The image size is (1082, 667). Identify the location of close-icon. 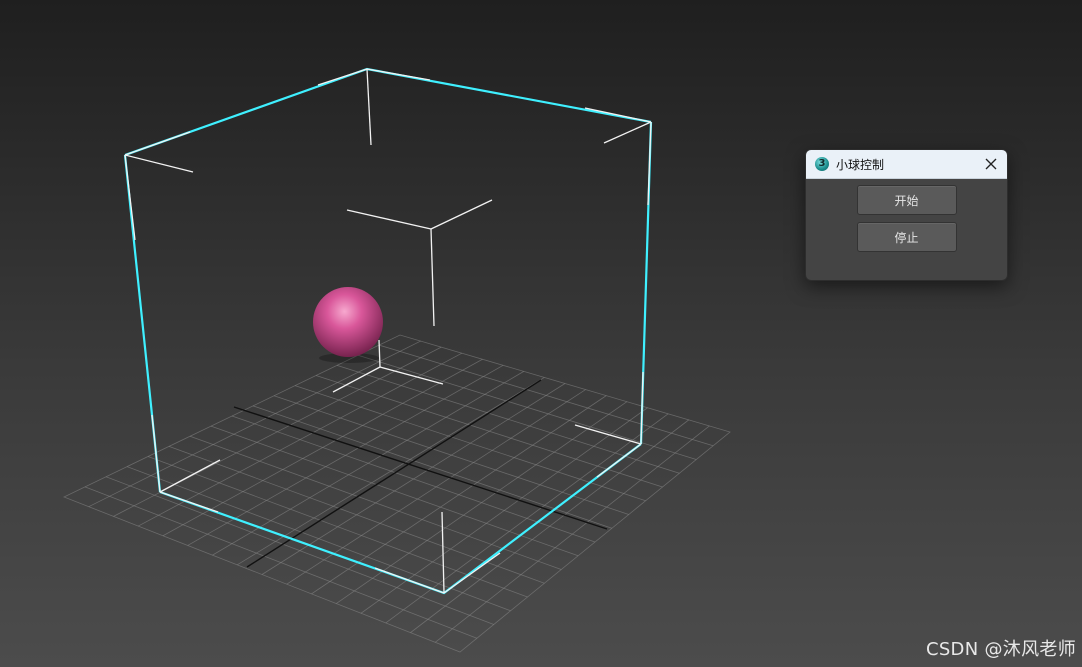
(991, 164).